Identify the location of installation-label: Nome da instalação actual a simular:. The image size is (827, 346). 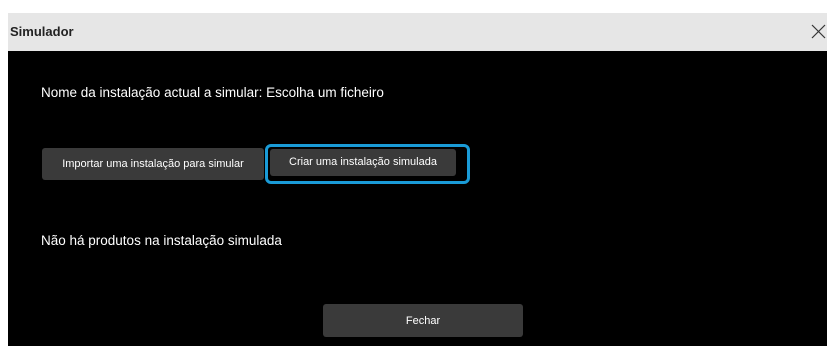
(152, 92).